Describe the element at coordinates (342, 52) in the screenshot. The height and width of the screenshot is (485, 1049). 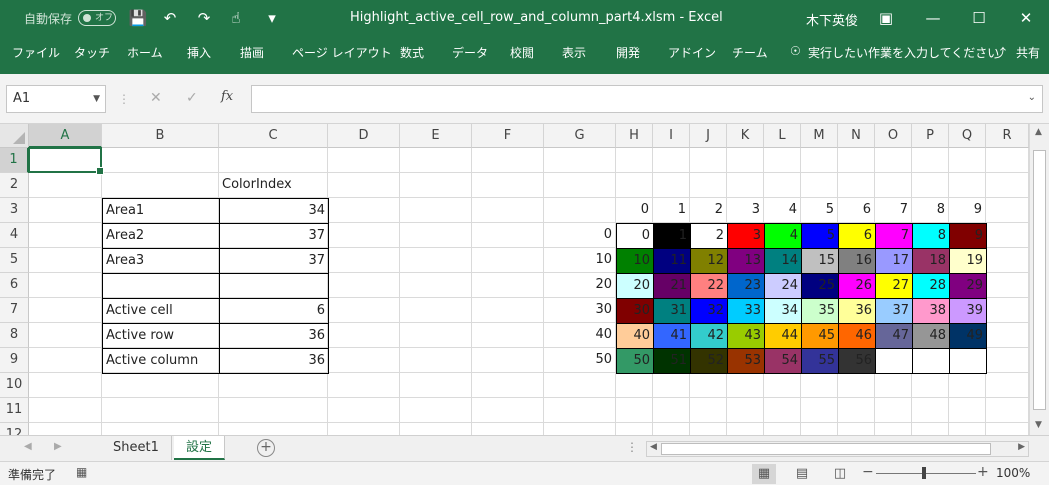
I see `ribbon-tab: ページ レイアウト` at that location.